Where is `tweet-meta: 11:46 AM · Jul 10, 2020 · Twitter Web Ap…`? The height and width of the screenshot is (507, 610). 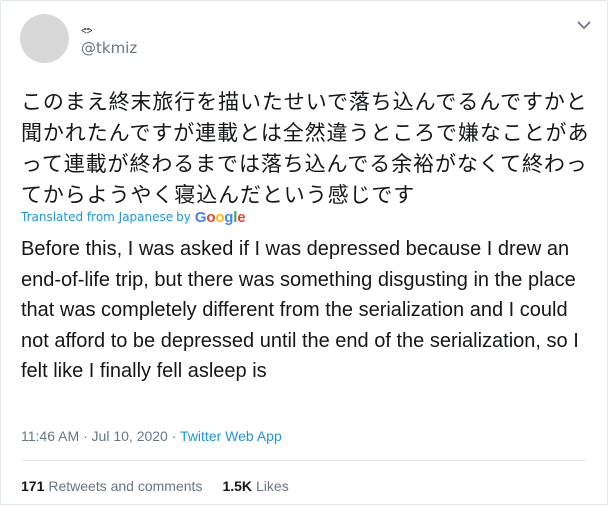
tweet-meta: 11:46 AM · Jul 10, 2020 · Twitter Web Ap… is located at coordinates (151, 436).